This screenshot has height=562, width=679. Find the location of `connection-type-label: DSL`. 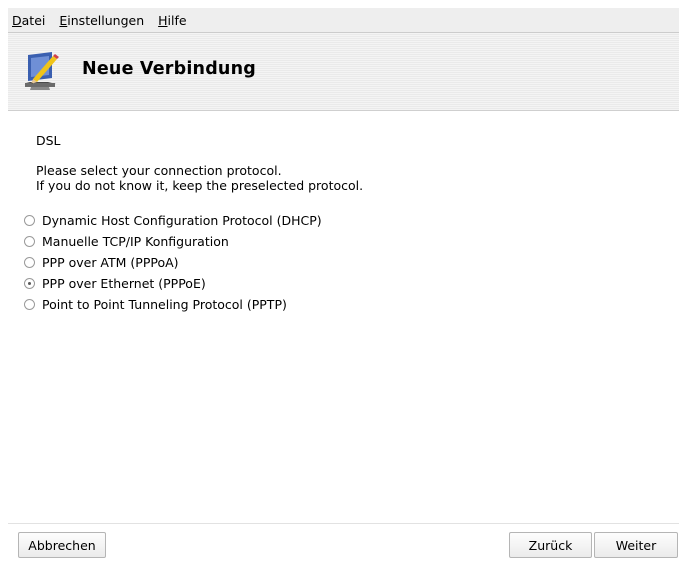

connection-type-label: DSL is located at coordinates (48, 140).